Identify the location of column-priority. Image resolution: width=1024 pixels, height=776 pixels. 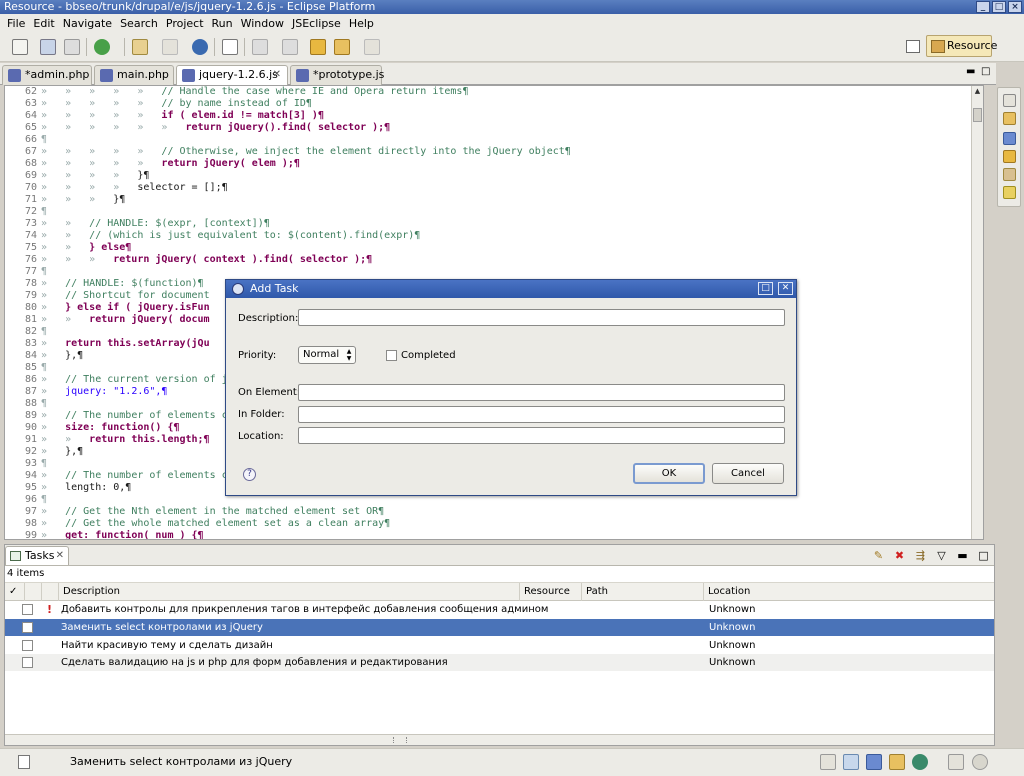
(33, 592).